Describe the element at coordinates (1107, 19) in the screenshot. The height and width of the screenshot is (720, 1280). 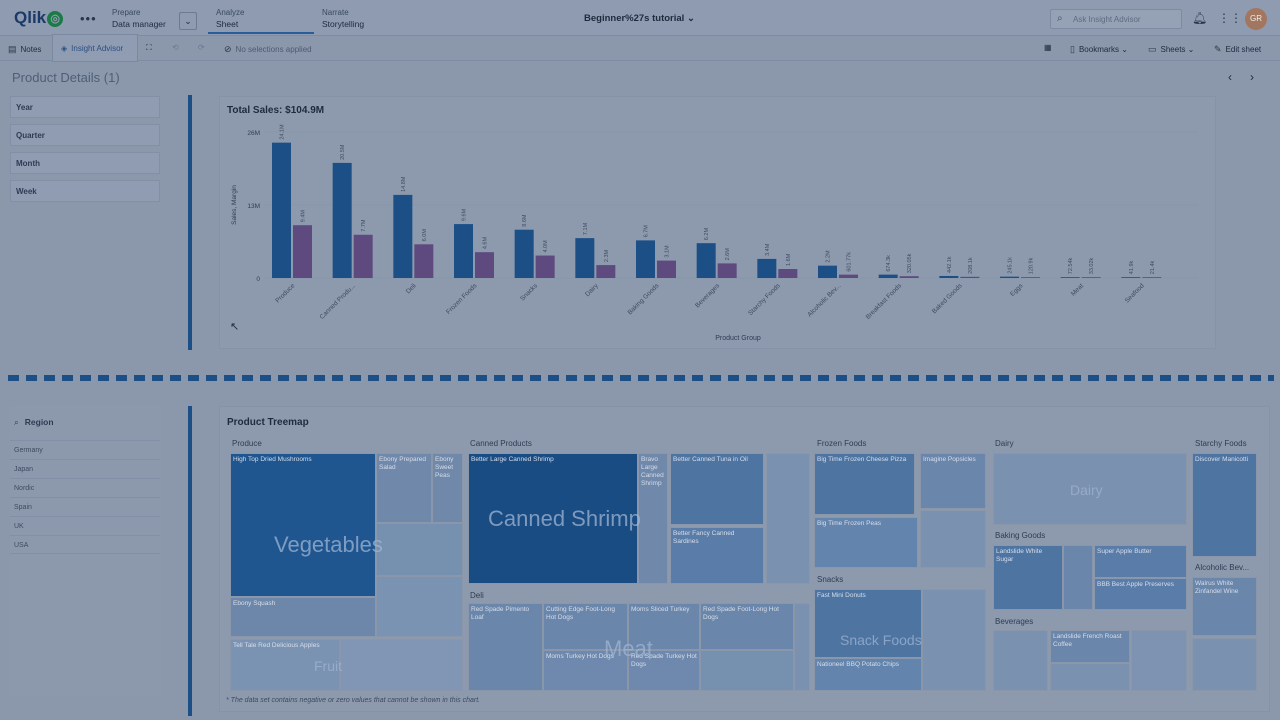
I see `search-placeholder: Ask Insight Advisor` at that location.